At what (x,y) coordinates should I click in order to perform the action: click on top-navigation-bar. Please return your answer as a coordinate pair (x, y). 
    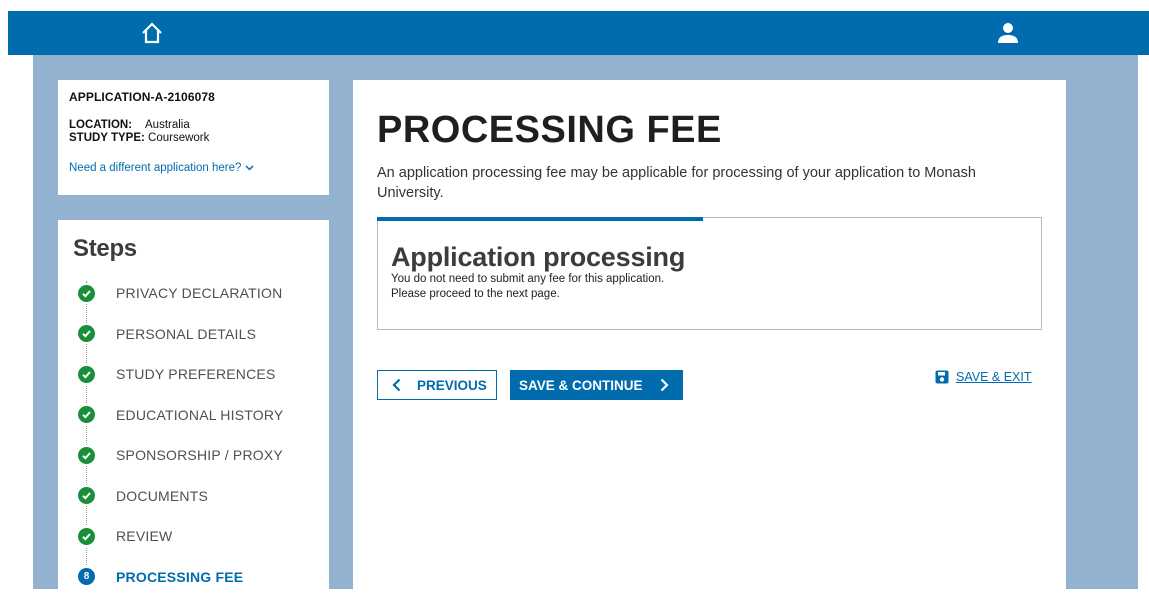
    Looking at the image, I should click on (578, 33).